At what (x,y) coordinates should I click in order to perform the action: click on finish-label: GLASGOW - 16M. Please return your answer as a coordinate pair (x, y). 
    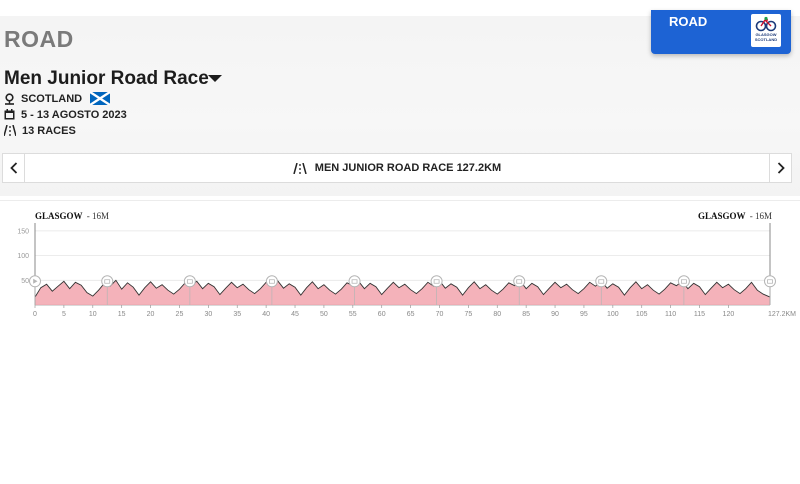
    Looking at the image, I should click on (735, 216).